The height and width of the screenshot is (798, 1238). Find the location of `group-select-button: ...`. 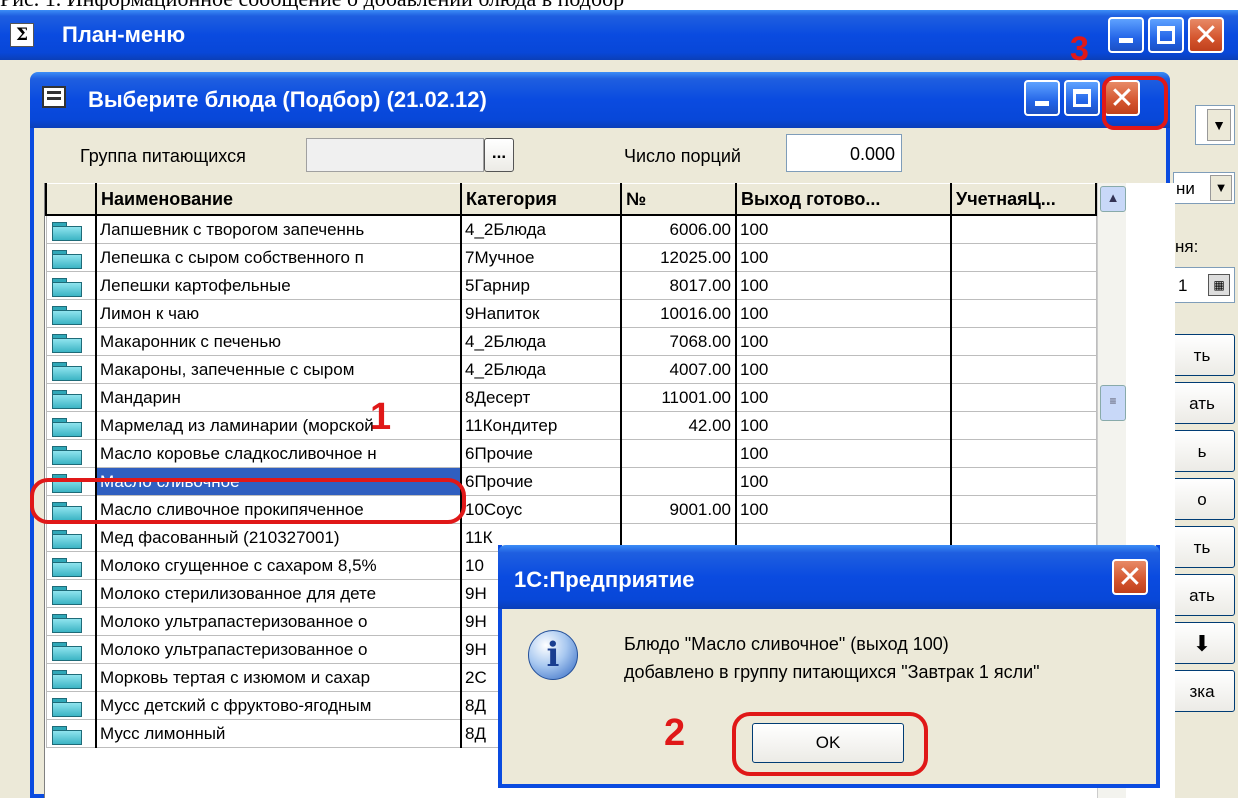

group-select-button: ... is located at coordinates (499, 155).